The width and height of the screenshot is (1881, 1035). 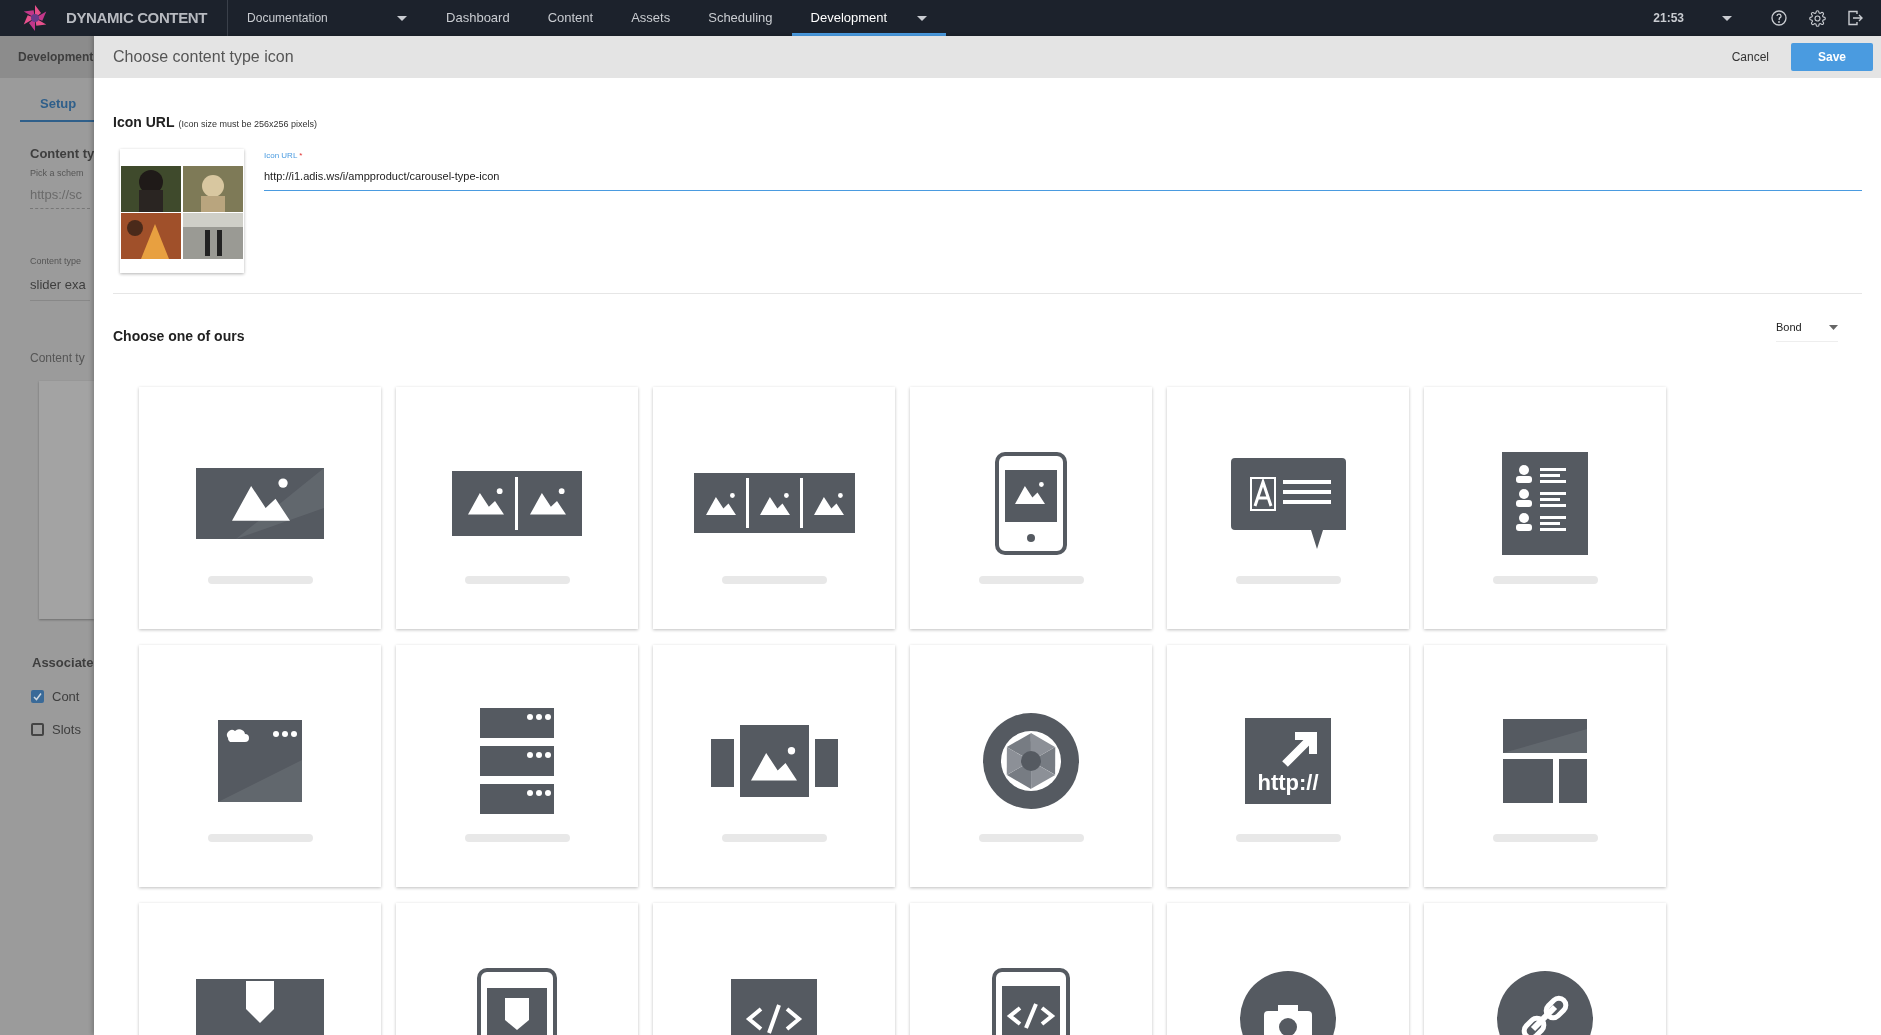 I want to click on icon-label: http://, so click(x=1288, y=783).